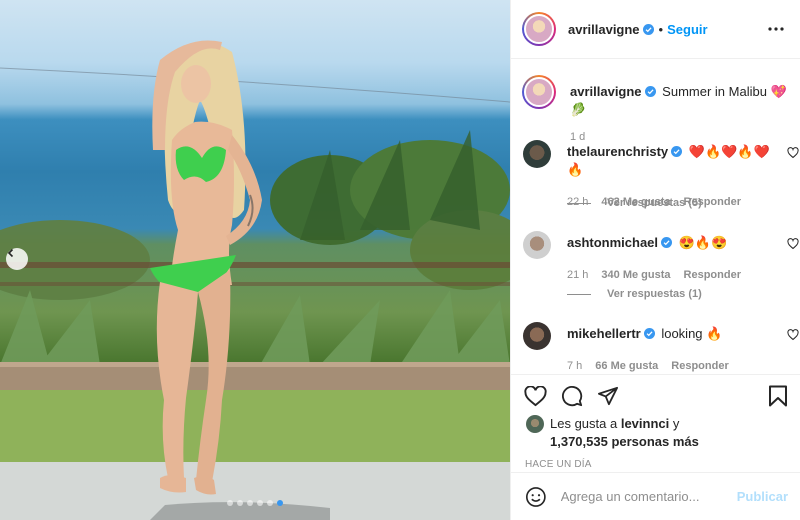 The height and width of the screenshot is (520, 800). What do you see at coordinates (654, 203) in the screenshot?
I see `view-replies-label: Ver respuestas (5)` at bounding box center [654, 203].